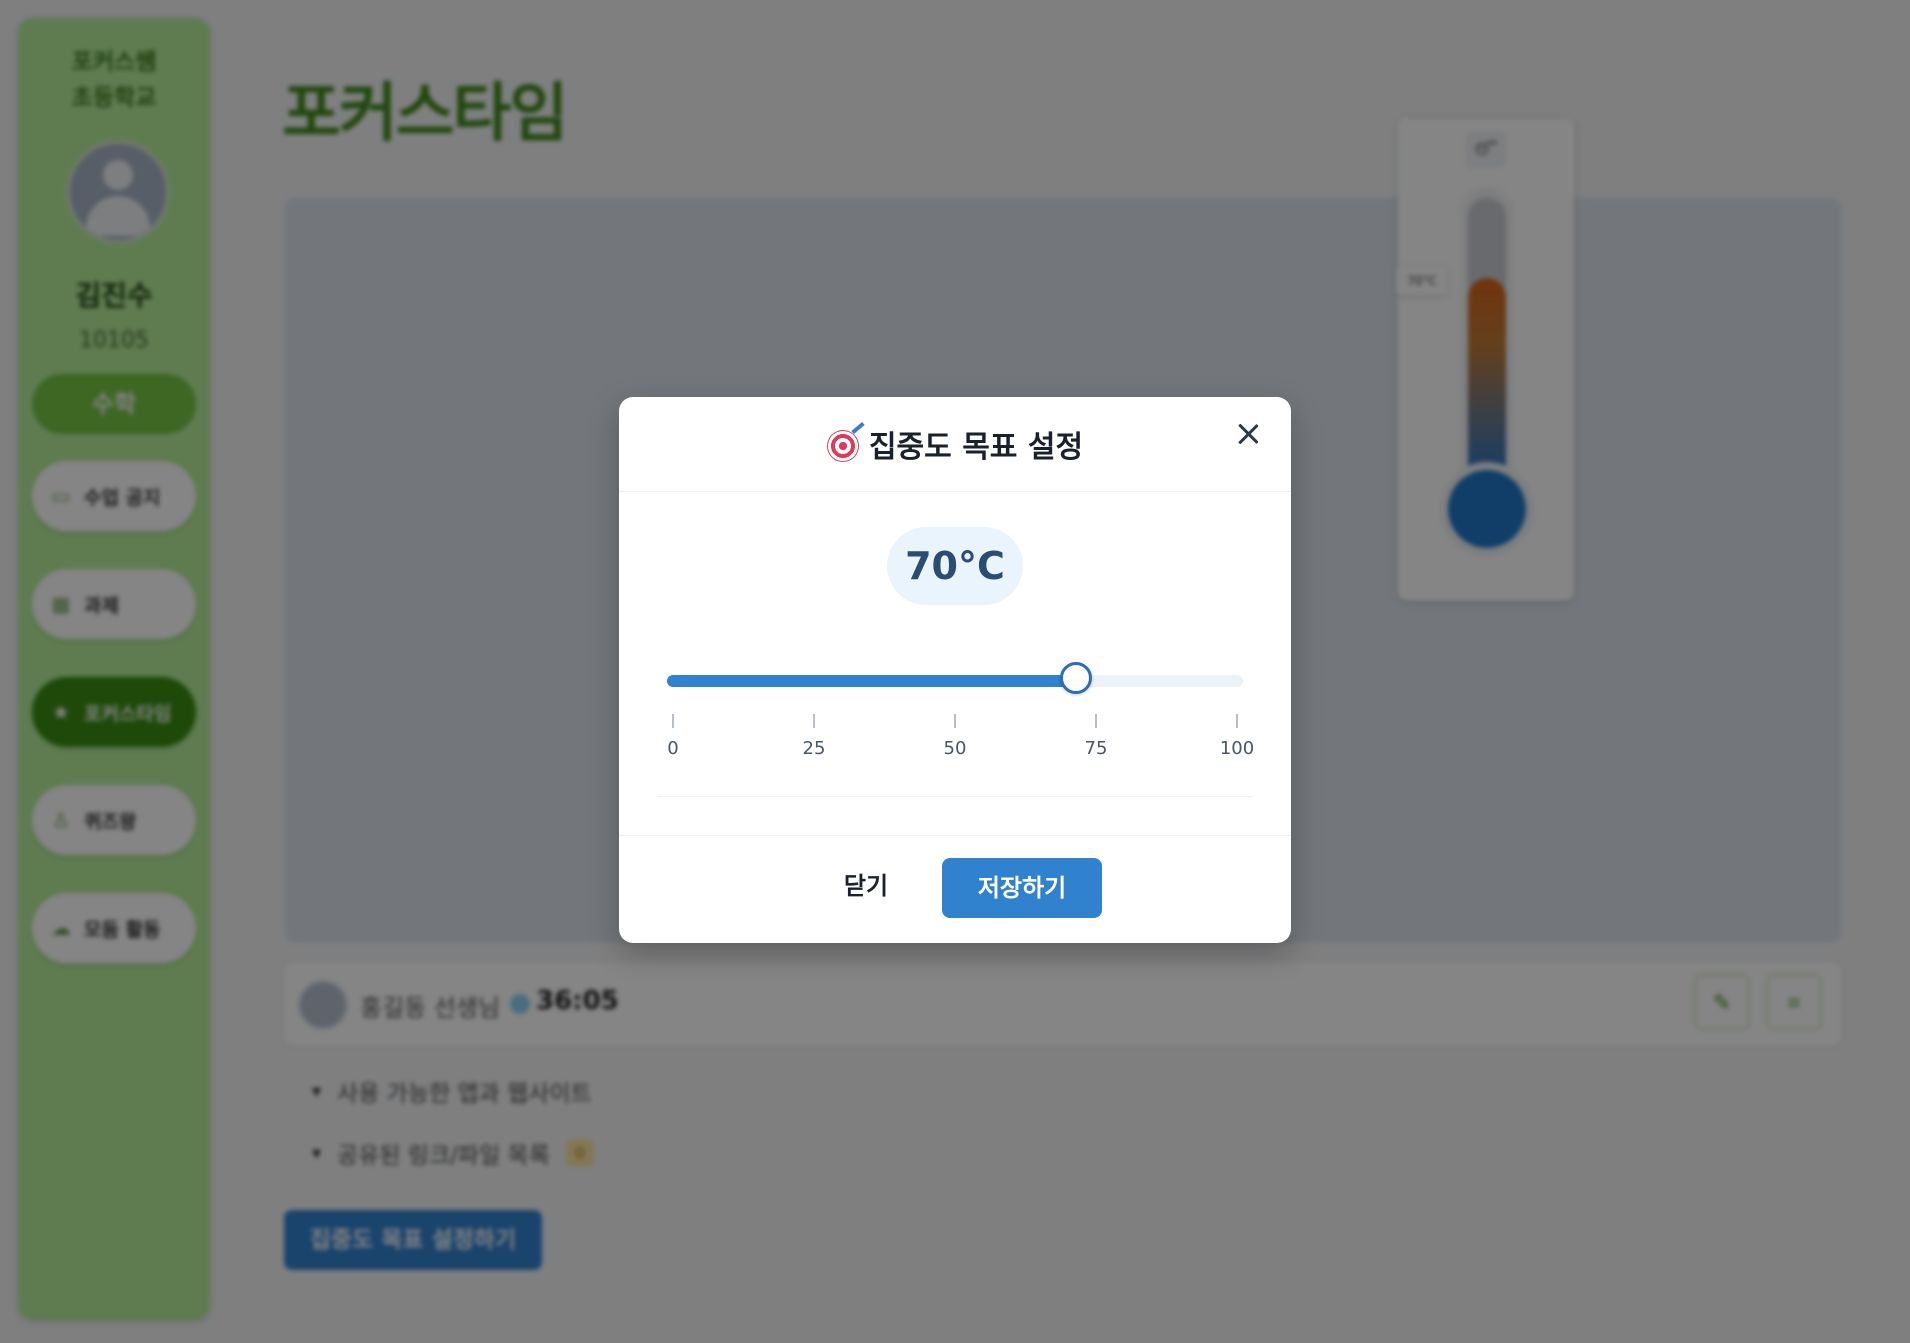 This screenshot has height=1343, width=1910. Describe the element at coordinates (1237, 748) in the screenshot. I see `tick-label: 100` at that location.